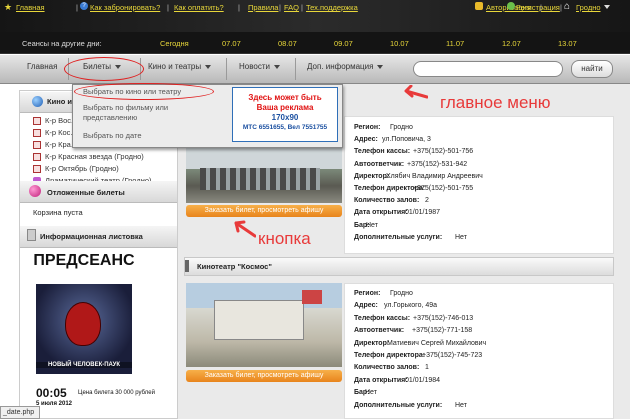 The image size is (630, 419). I want to click on info-label: Директор:, so click(372, 176).